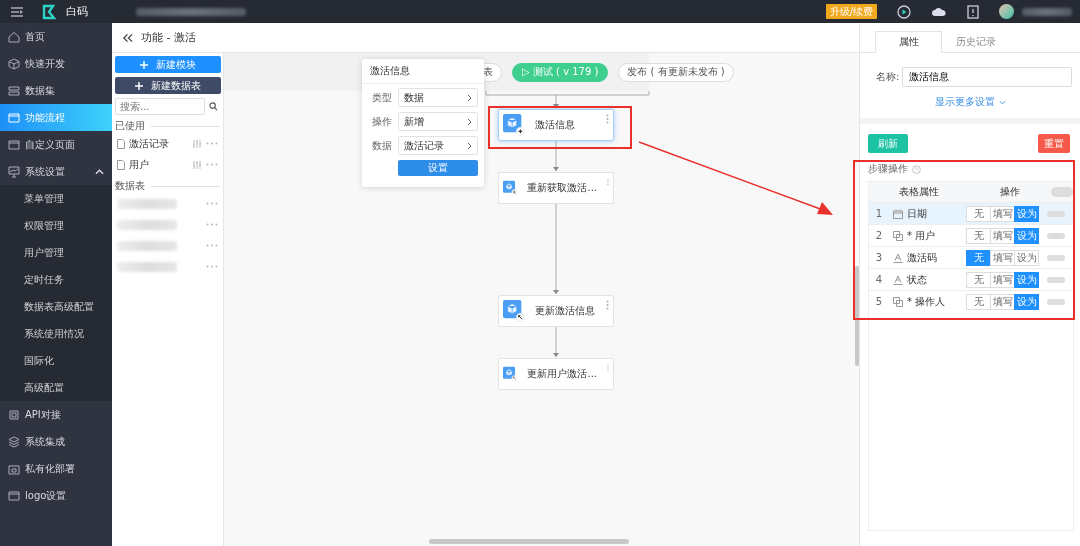 The image size is (1080, 546). What do you see at coordinates (56, 36) in the screenshot?
I see `nav-item: 首页` at bounding box center [56, 36].